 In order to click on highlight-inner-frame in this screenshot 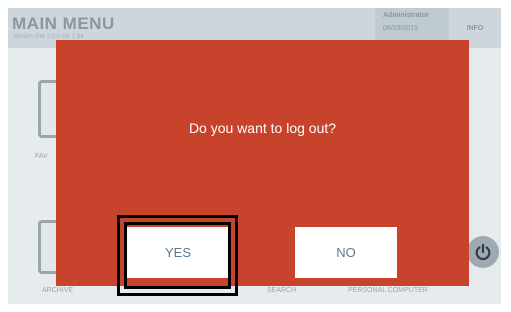, I will do `click(177, 255)`.